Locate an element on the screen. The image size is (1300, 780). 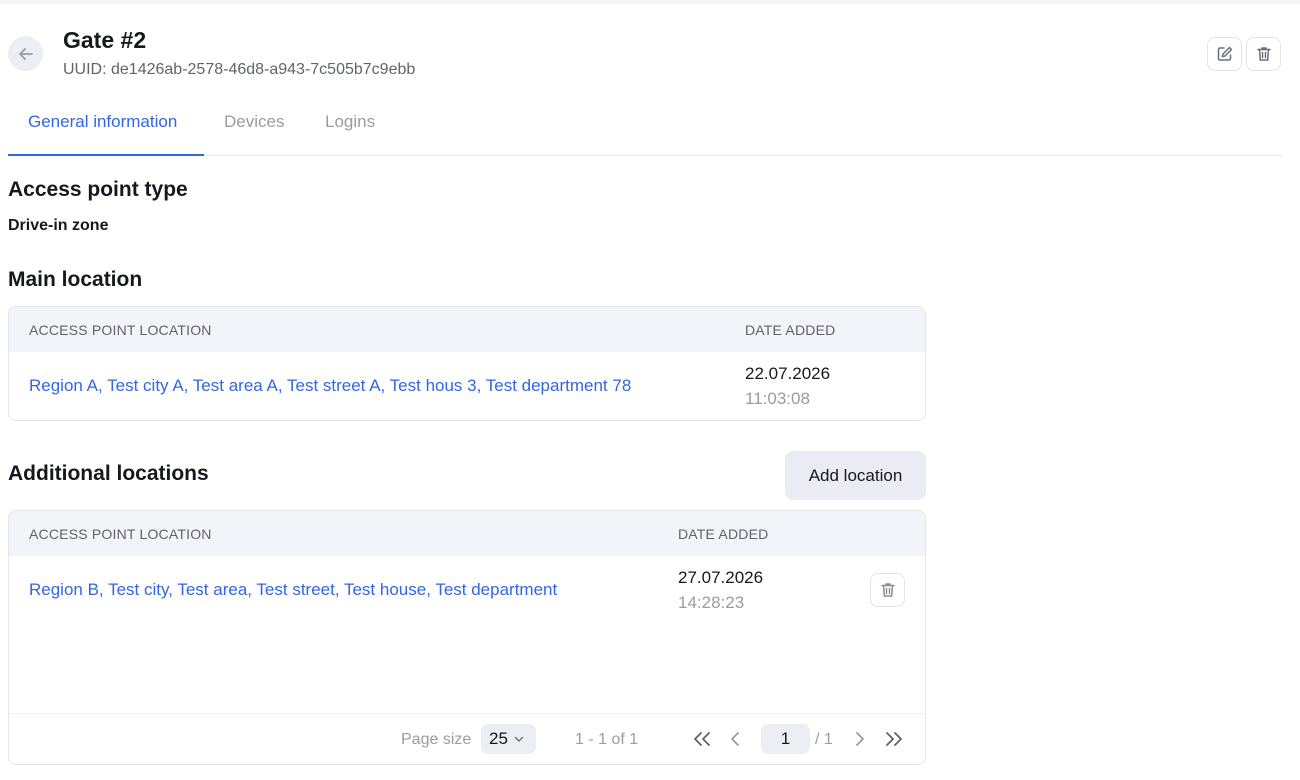
main-location-heading: Main location is located at coordinates (75, 279).